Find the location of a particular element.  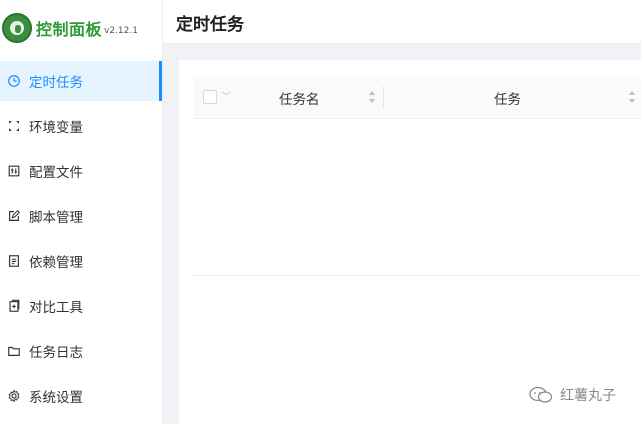

chevron-down-icon: ﹀ is located at coordinates (226, 95).